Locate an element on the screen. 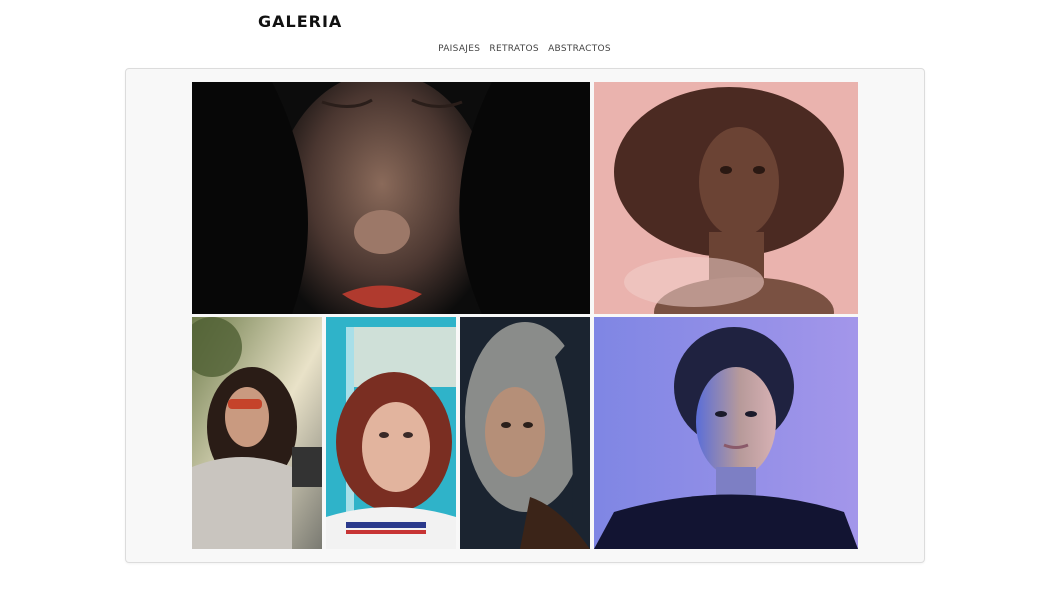  nav-link-retratos: RETRATOS is located at coordinates (513, 49).